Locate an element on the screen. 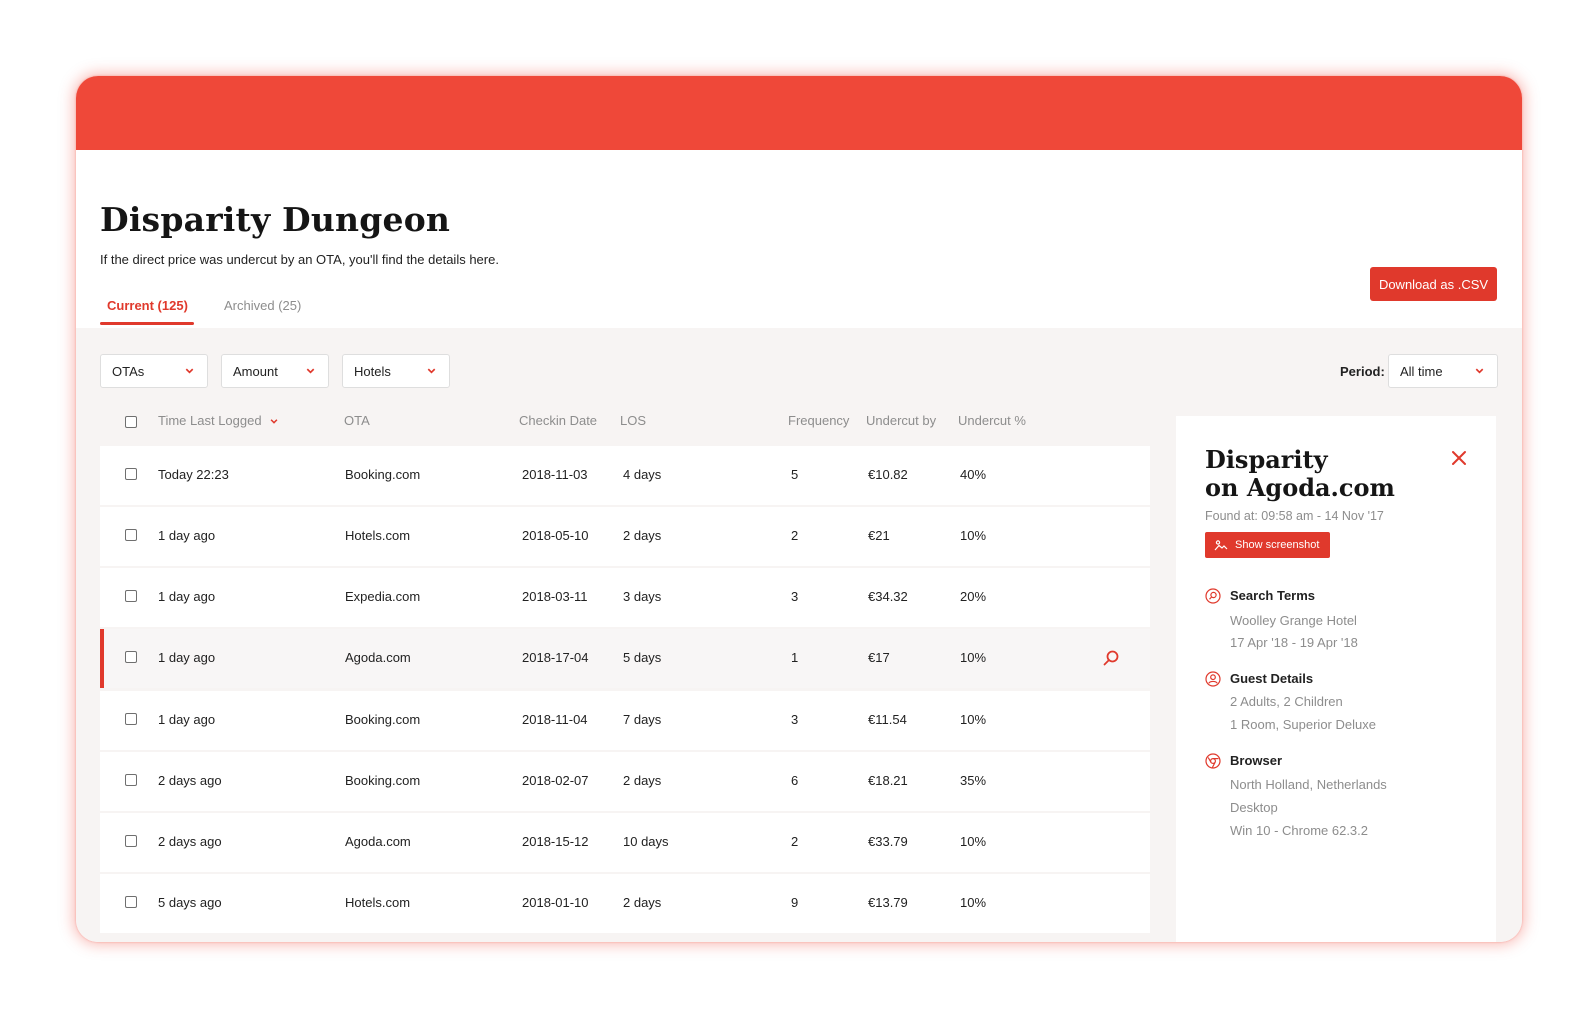  period-value: All time is located at coordinates (1421, 371).